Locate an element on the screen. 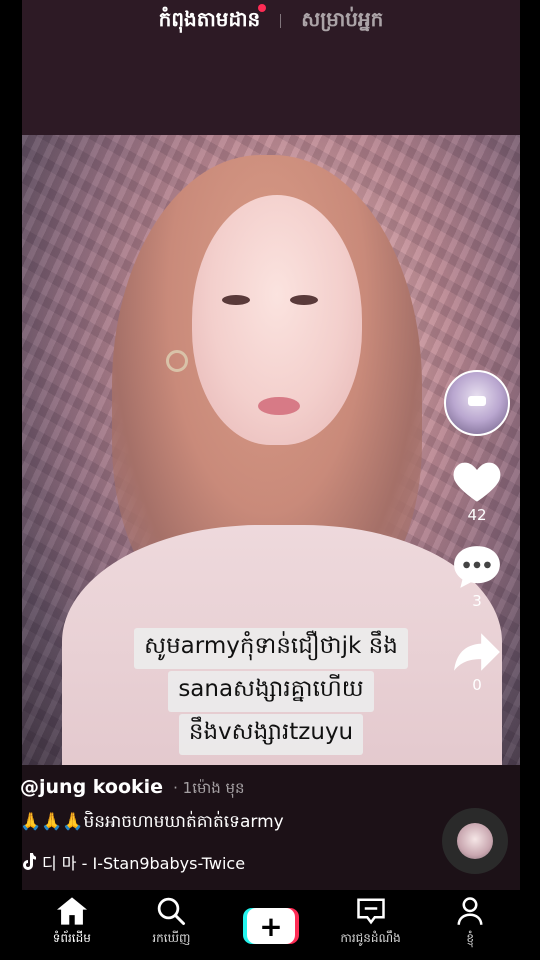 This screenshot has width=540, height=960. comment-button: 3 is located at coordinates (477, 577).